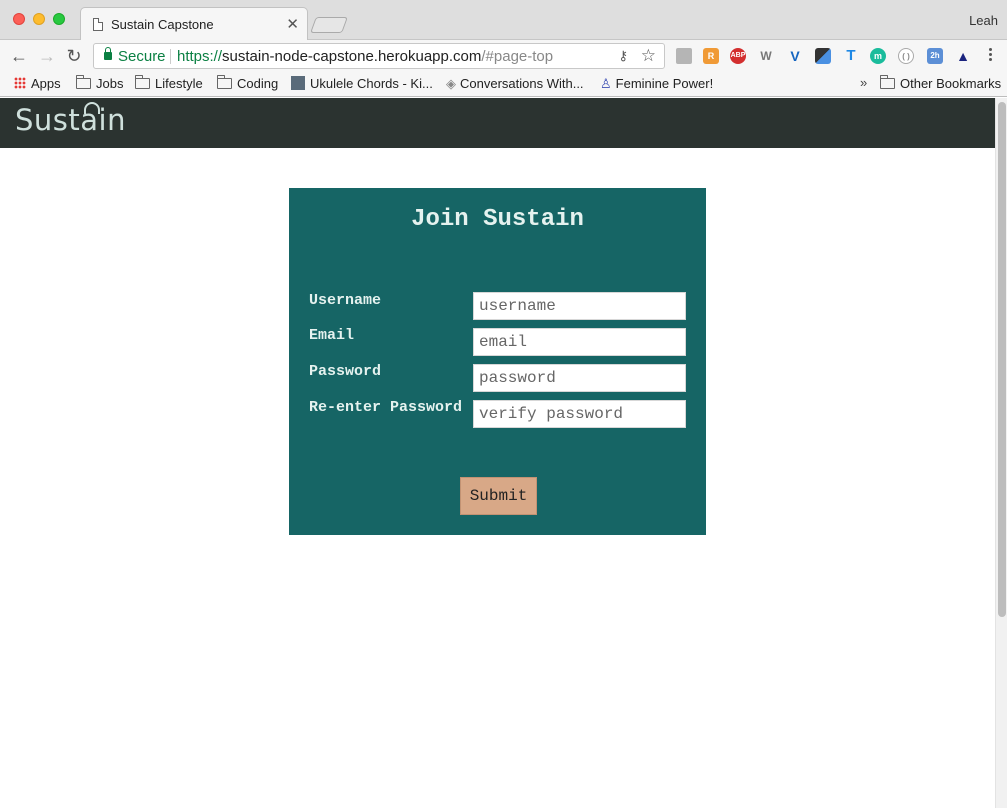 The width and height of the screenshot is (1007, 808). I want to click on window-close-button, so click(19, 19).